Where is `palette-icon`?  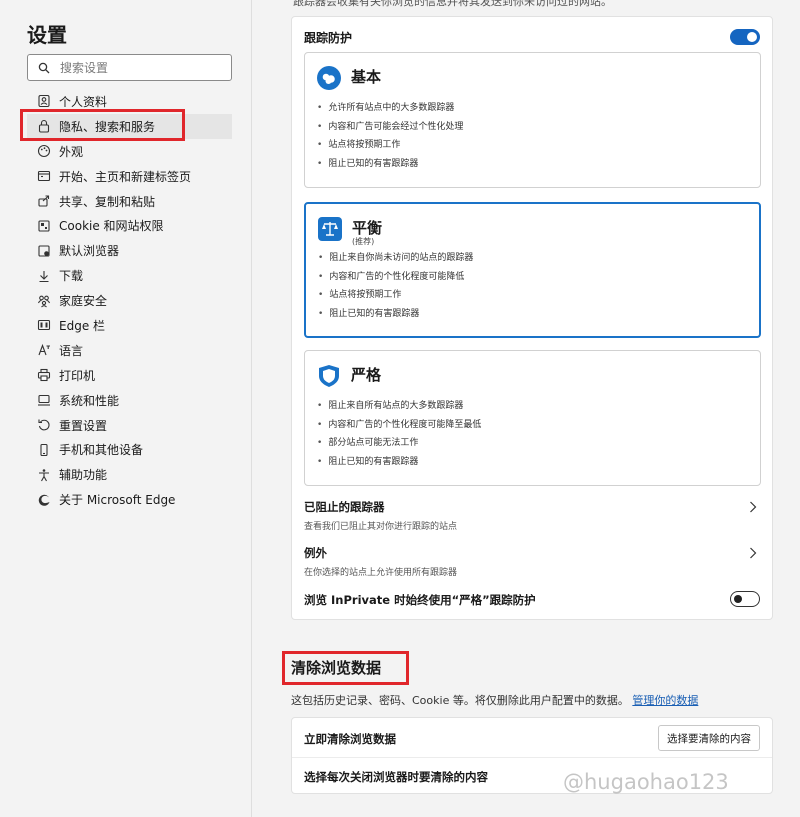
palette-icon is located at coordinates (44, 151).